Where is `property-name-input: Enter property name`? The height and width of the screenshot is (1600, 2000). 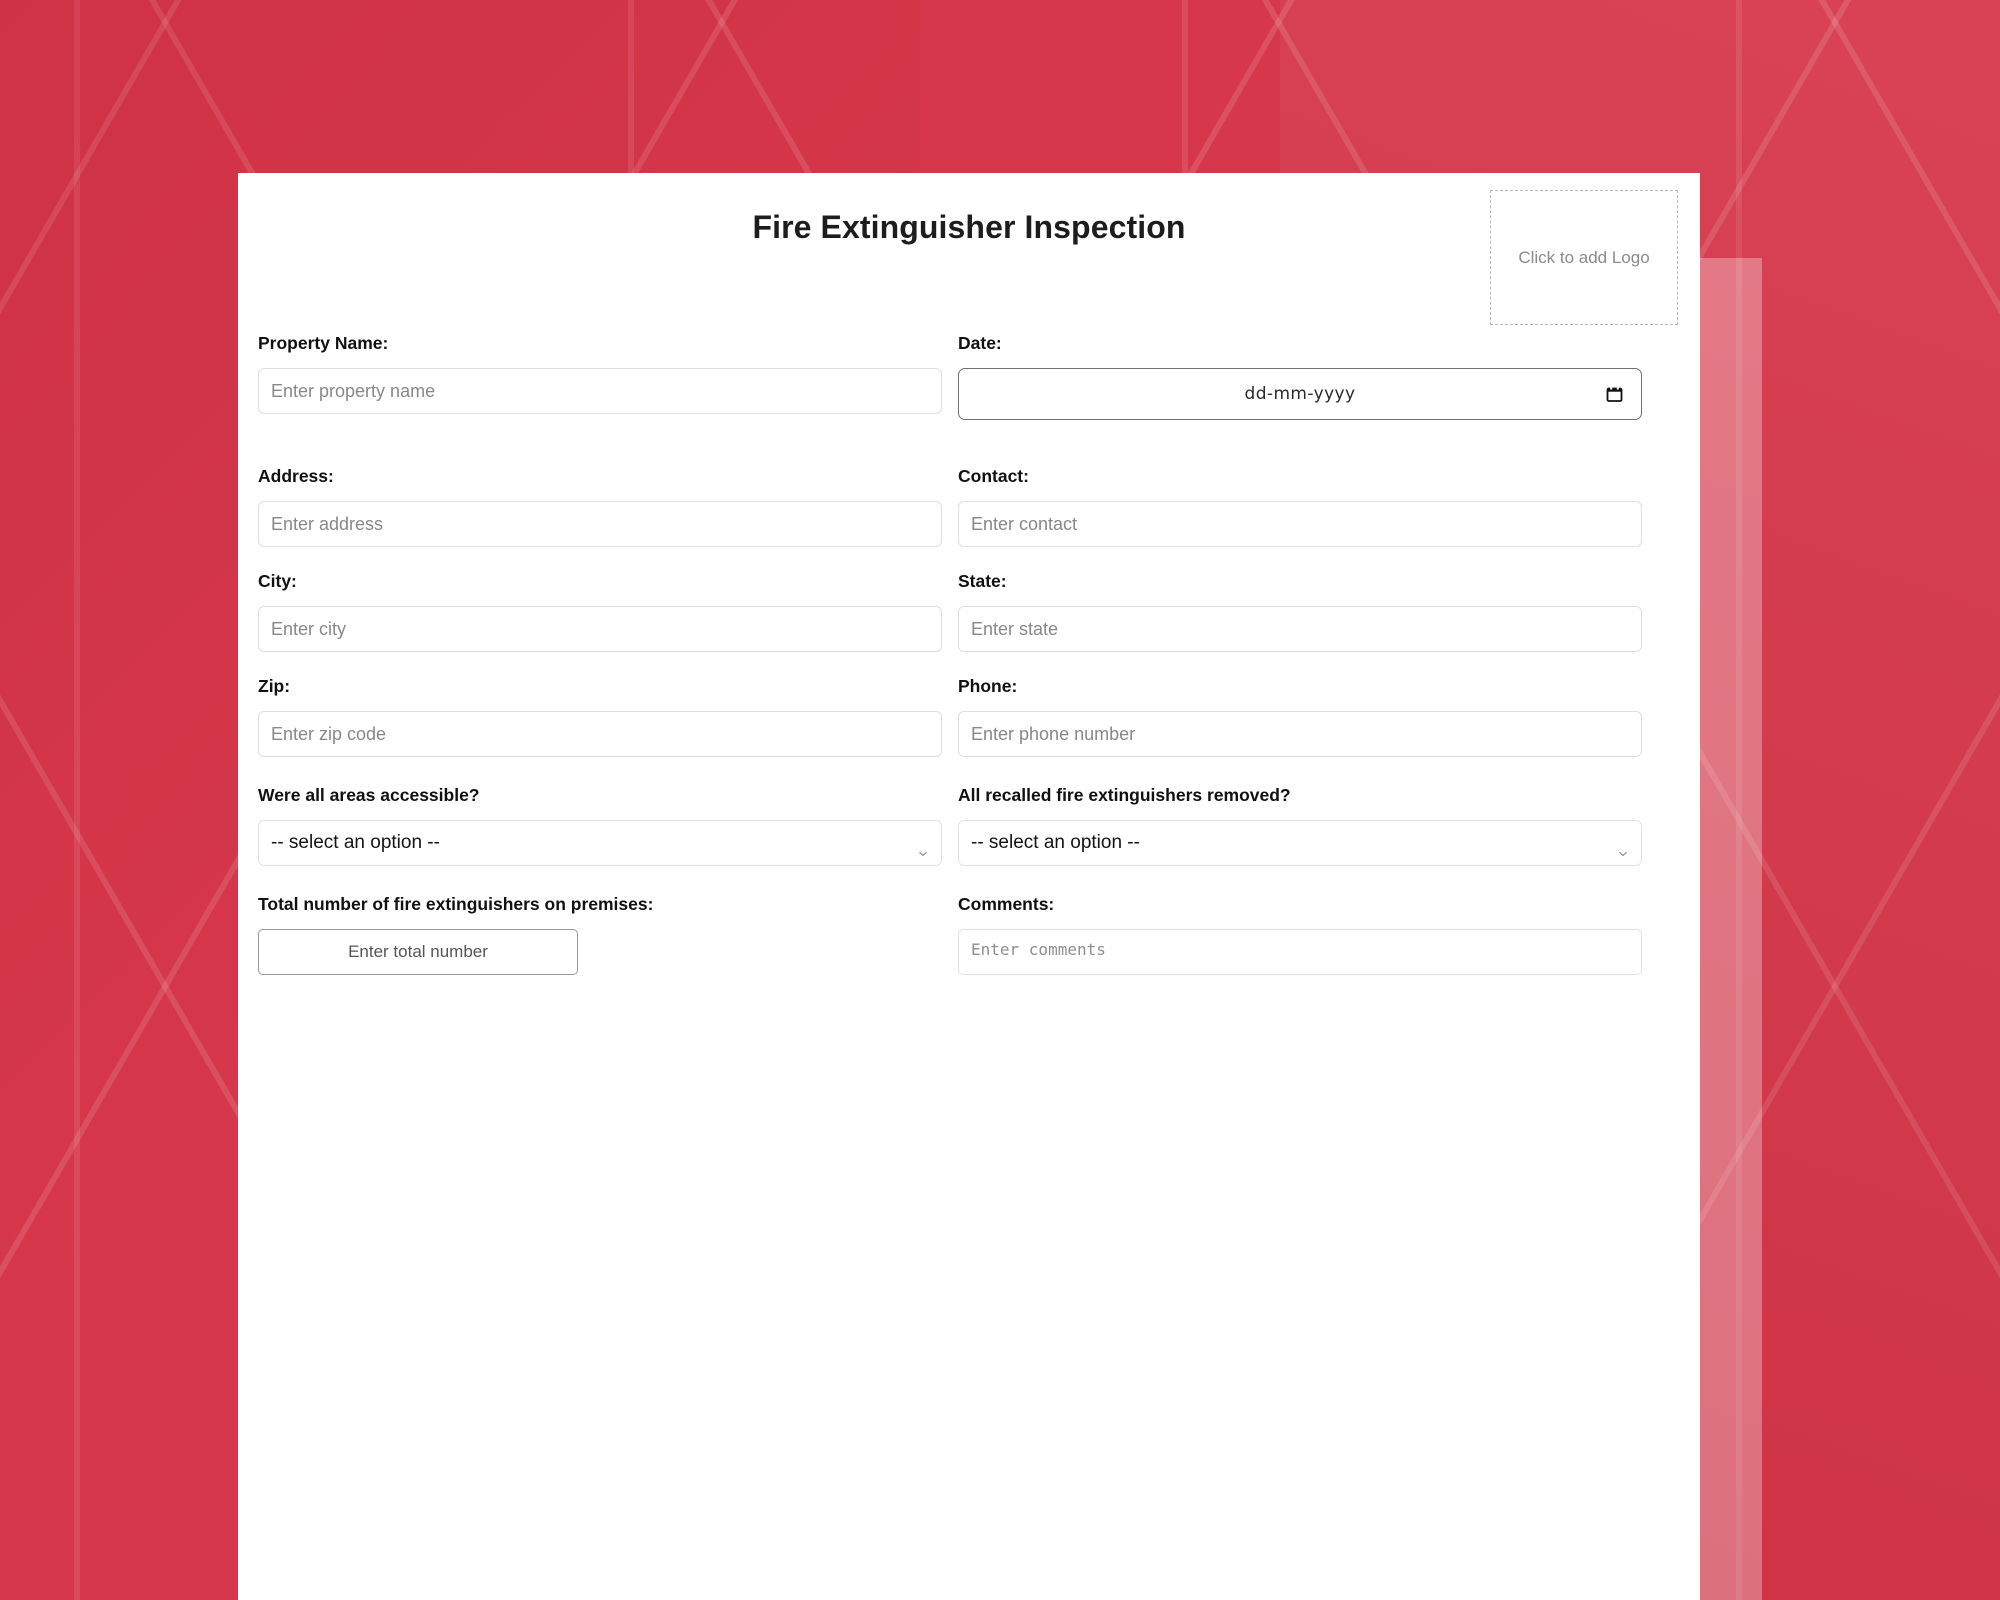
property-name-input: Enter property name is located at coordinates (600, 391).